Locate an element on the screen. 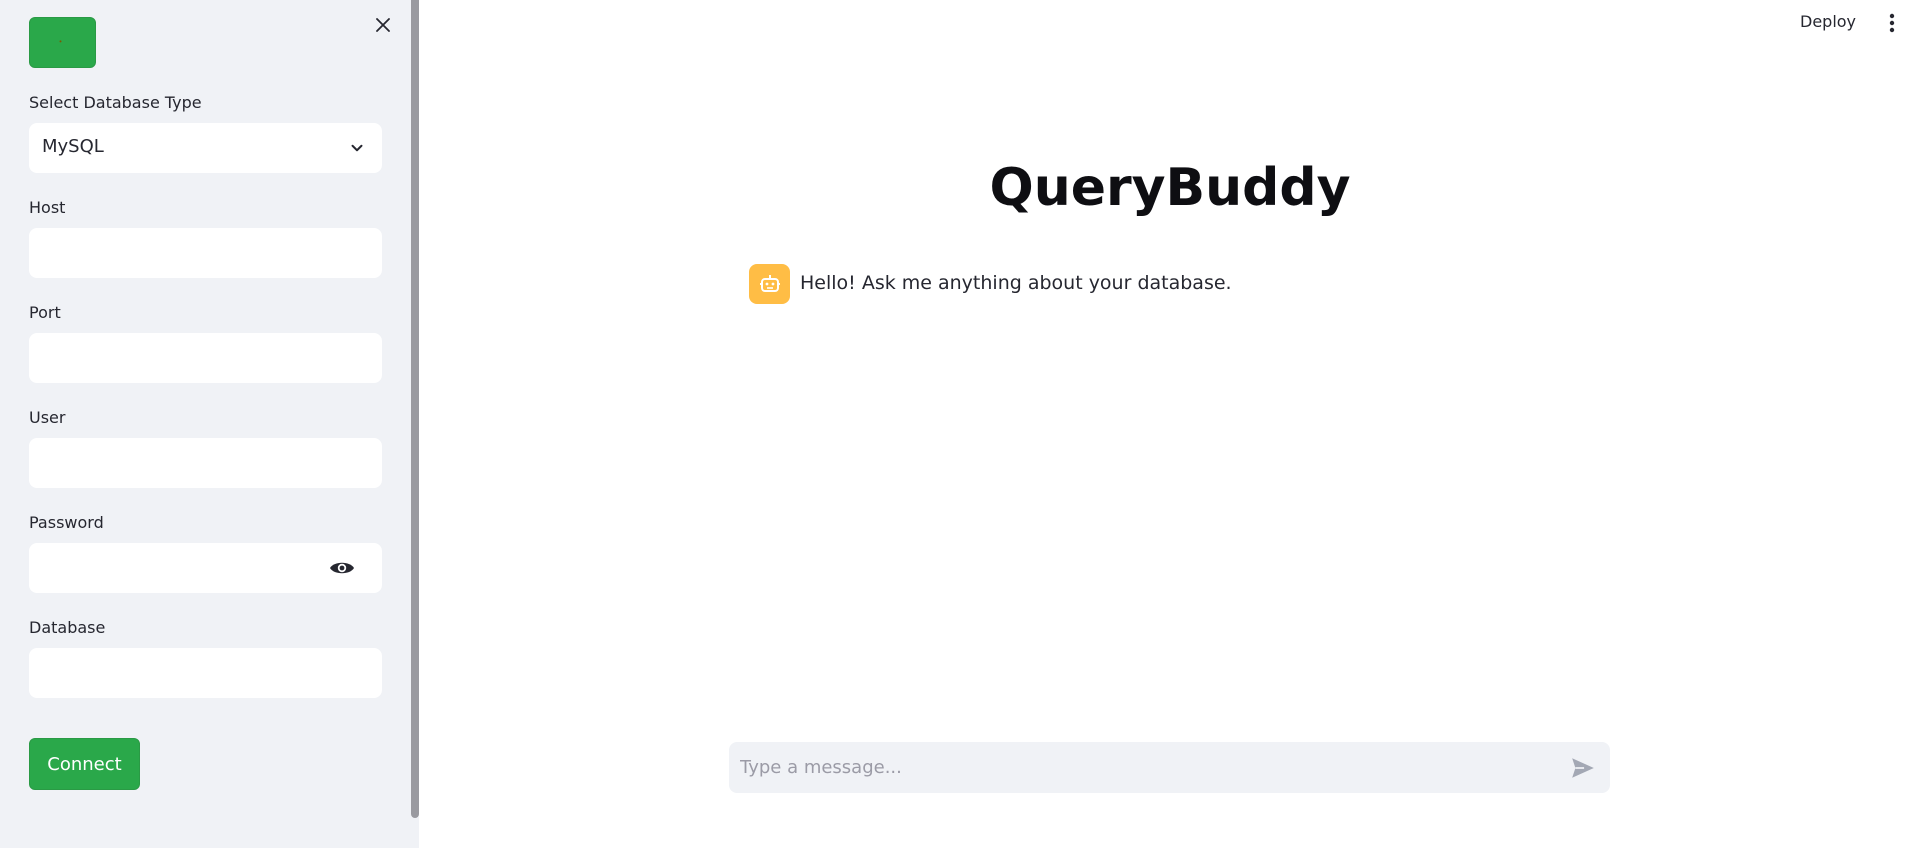 The height and width of the screenshot is (848, 1918). send-icon is located at coordinates (1583, 768).